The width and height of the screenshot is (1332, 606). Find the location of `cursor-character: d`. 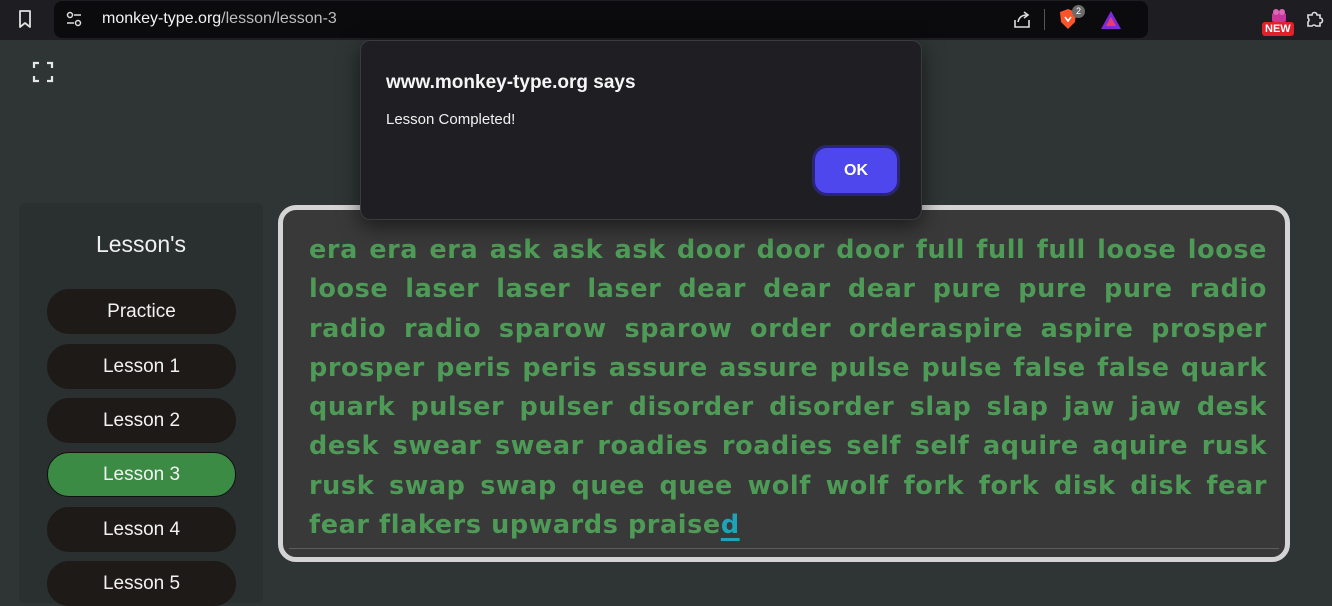

cursor-character: d is located at coordinates (730, 525).